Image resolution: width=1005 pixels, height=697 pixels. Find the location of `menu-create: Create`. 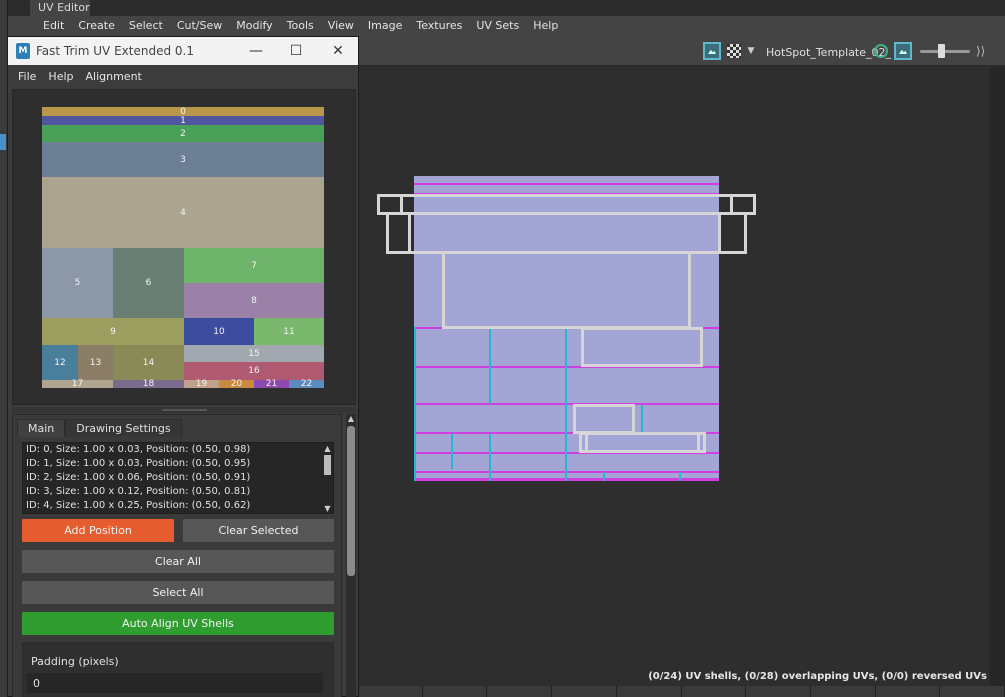

menu-create: Create is located at coordinates (96, 26).